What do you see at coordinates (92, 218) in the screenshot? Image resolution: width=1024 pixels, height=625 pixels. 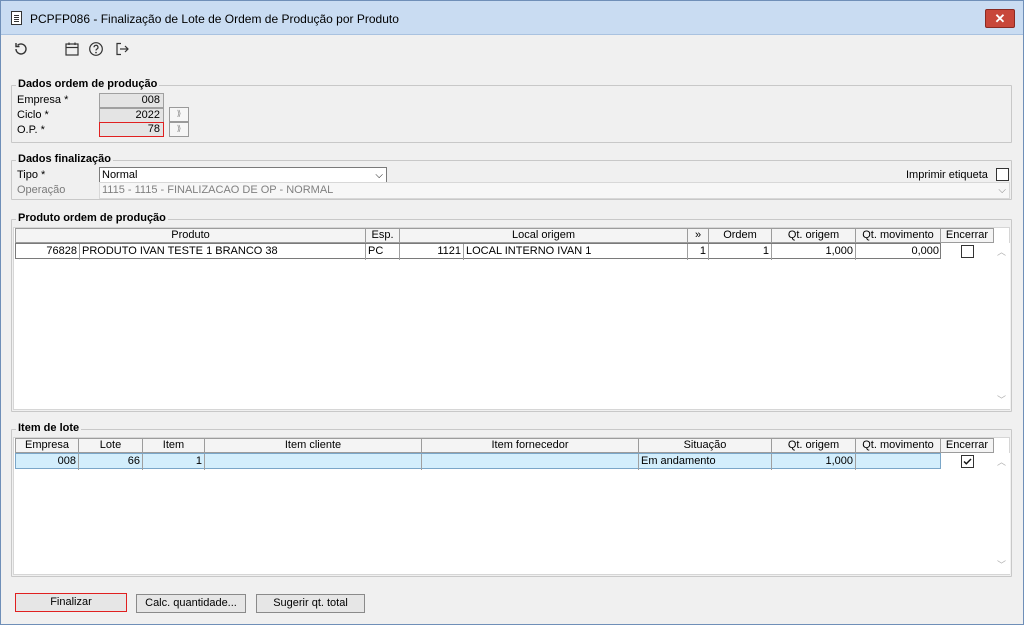 I see `produto-ordem-title: Produto ordem de produção` at bounding box center [92, 218].